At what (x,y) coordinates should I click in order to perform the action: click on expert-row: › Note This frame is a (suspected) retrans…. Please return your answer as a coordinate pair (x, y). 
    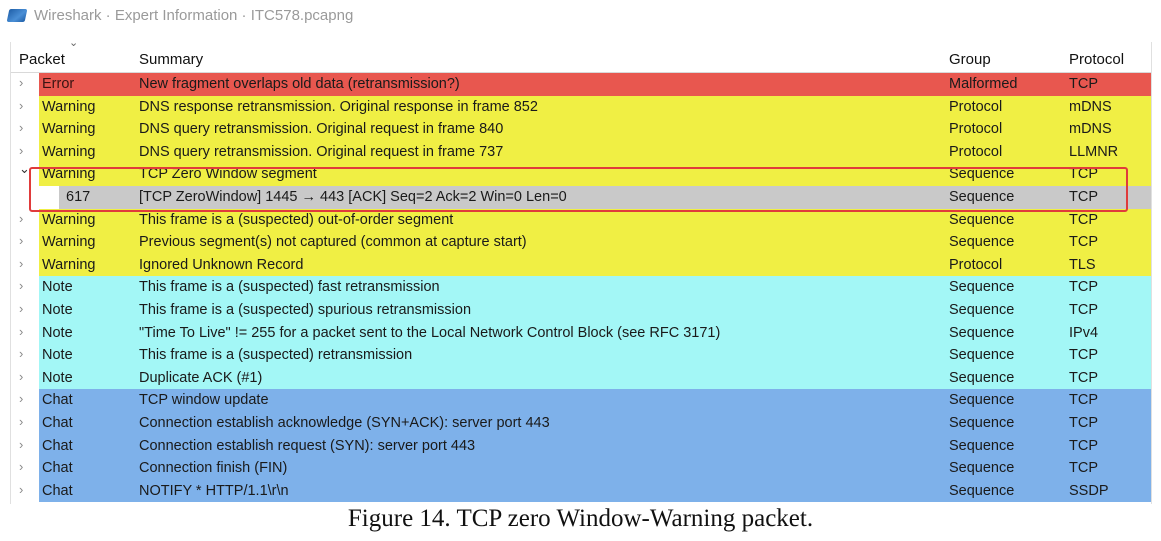
    Looking at the image, I should click on (581, 355).